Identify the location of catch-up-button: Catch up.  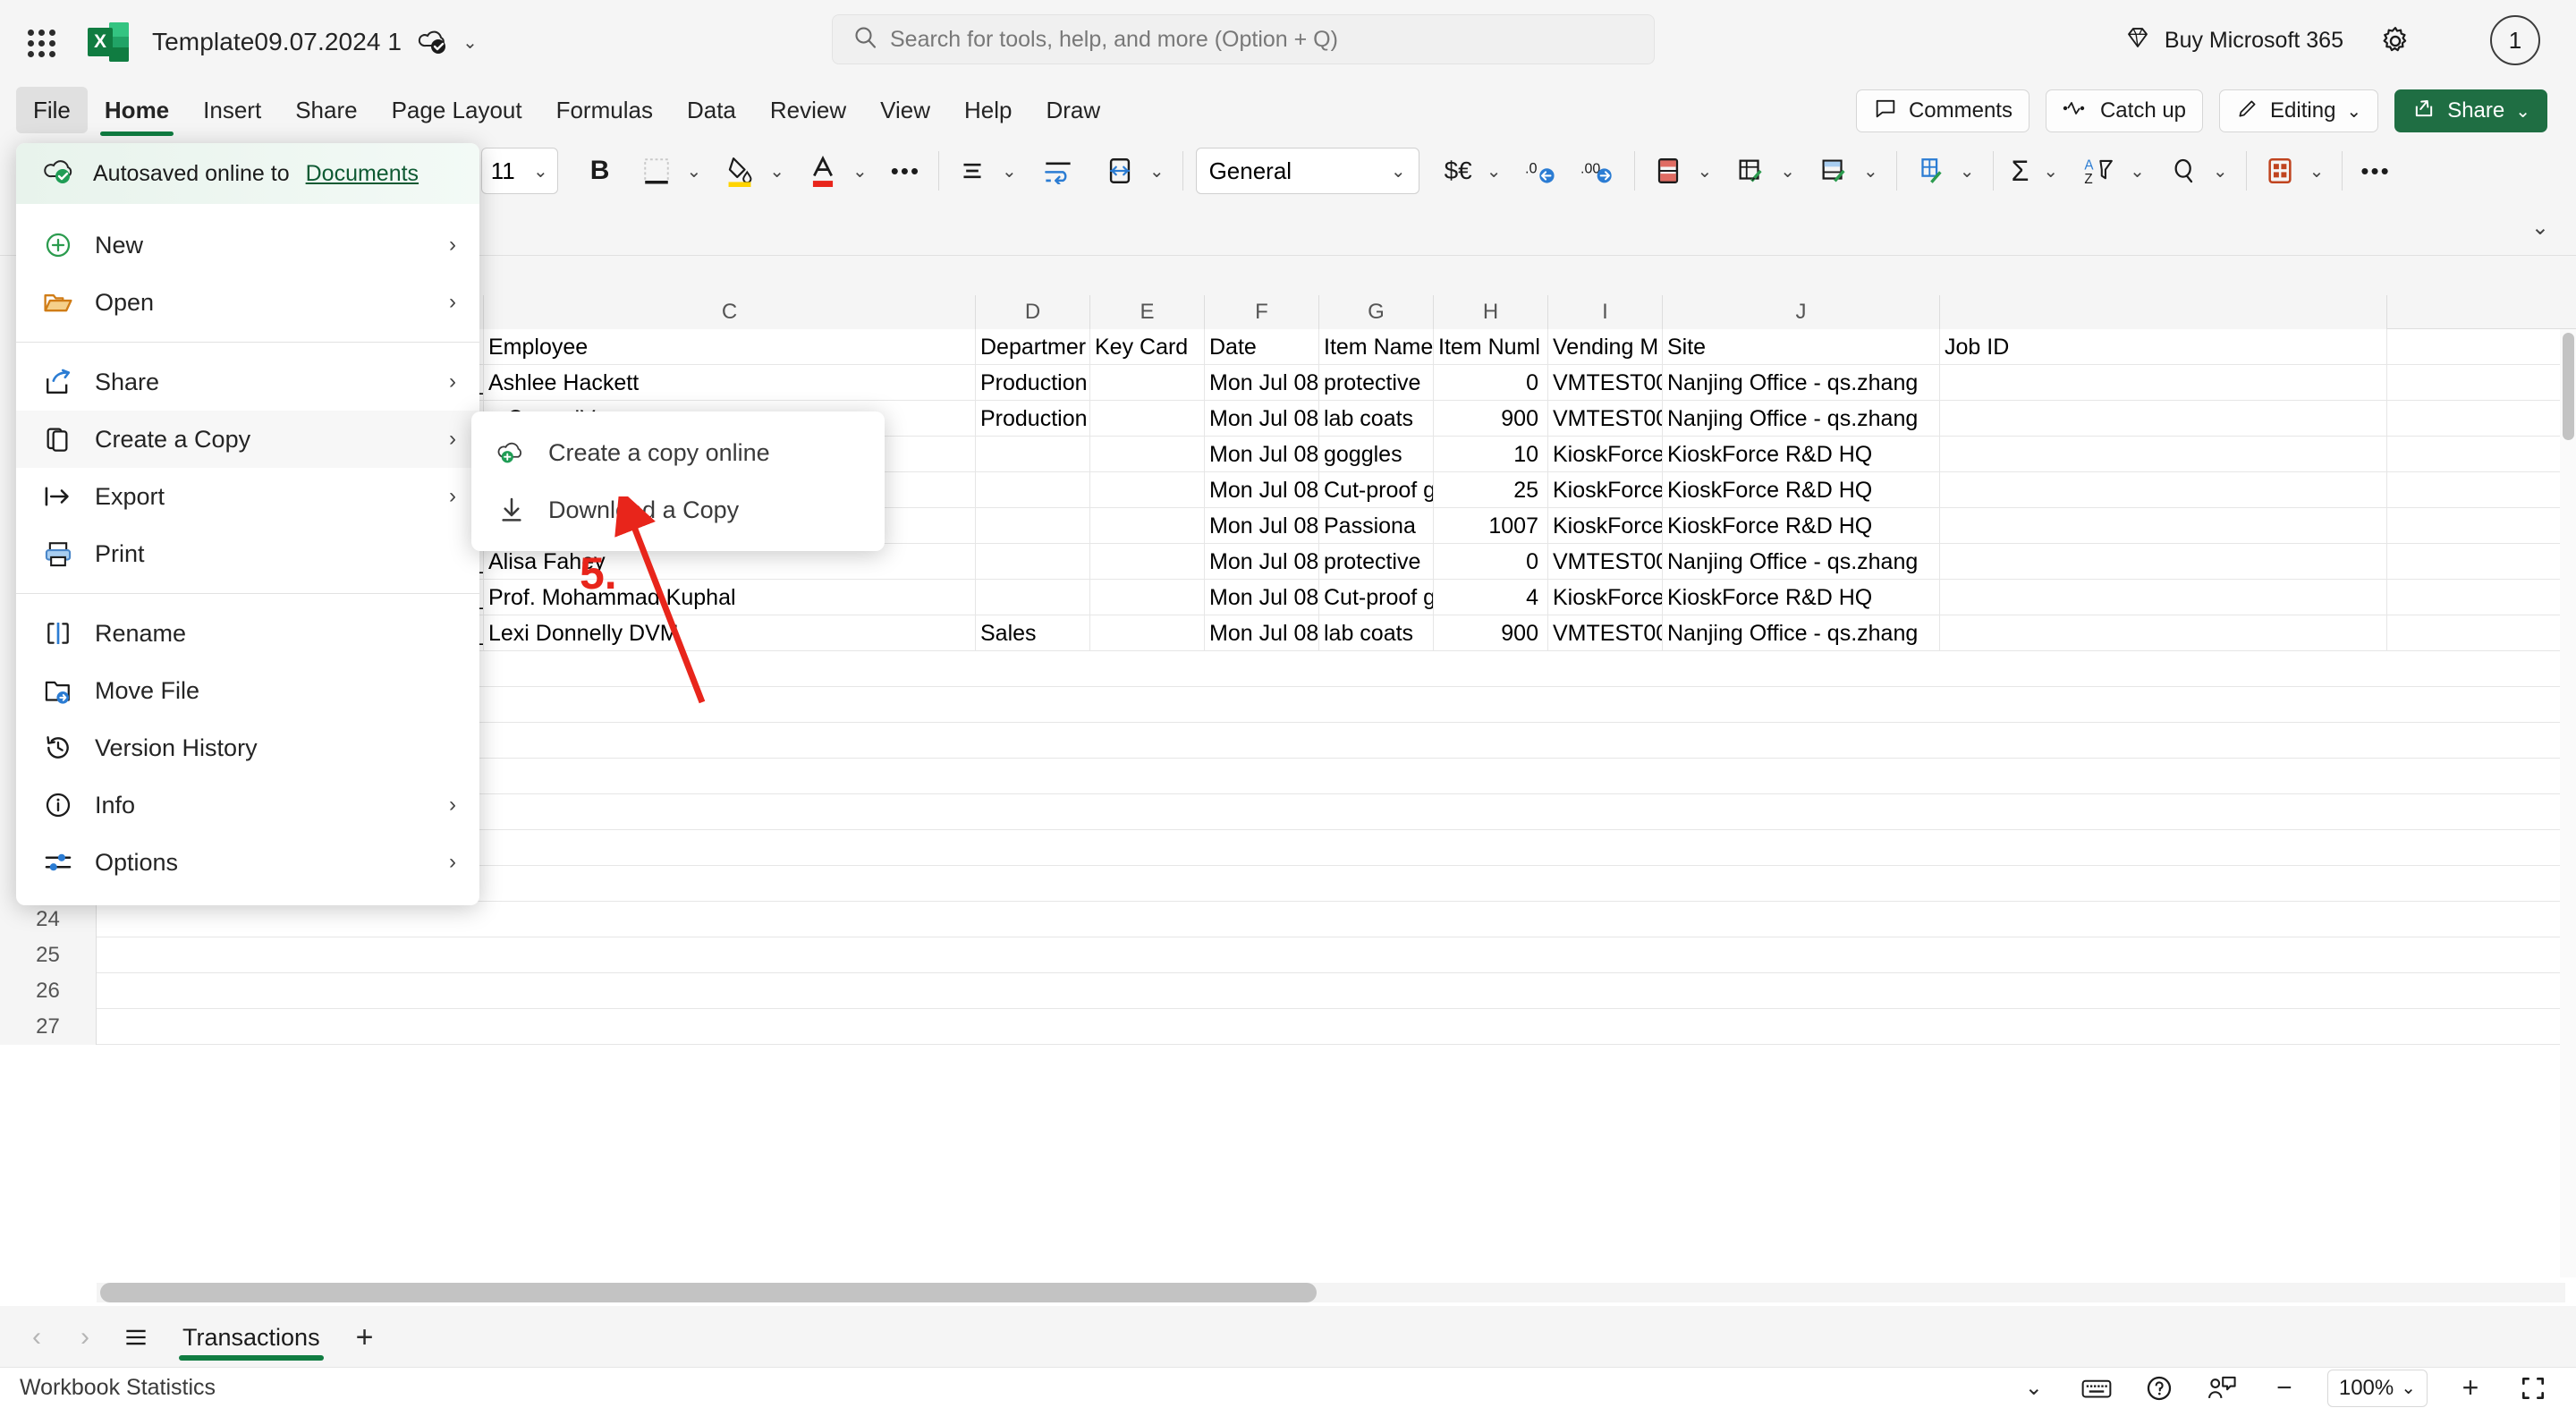
(2124, 110).